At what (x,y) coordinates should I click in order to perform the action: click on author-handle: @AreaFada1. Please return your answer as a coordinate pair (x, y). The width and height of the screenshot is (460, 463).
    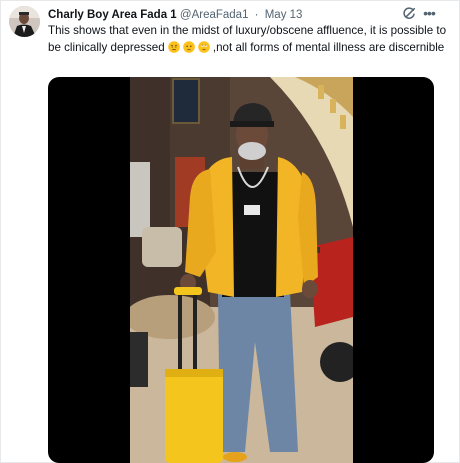
    Looking at the image, I should click on (214, 15).